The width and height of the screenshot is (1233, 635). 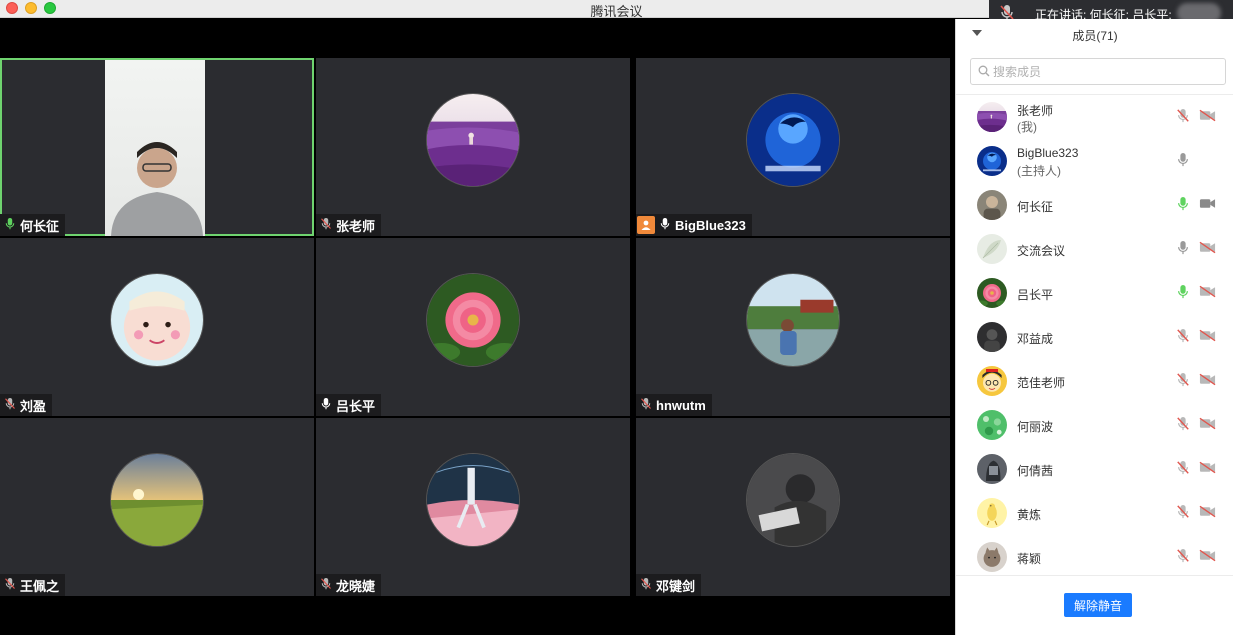 I want to click on member-row: 何长征, so click(x=1094, y=205).